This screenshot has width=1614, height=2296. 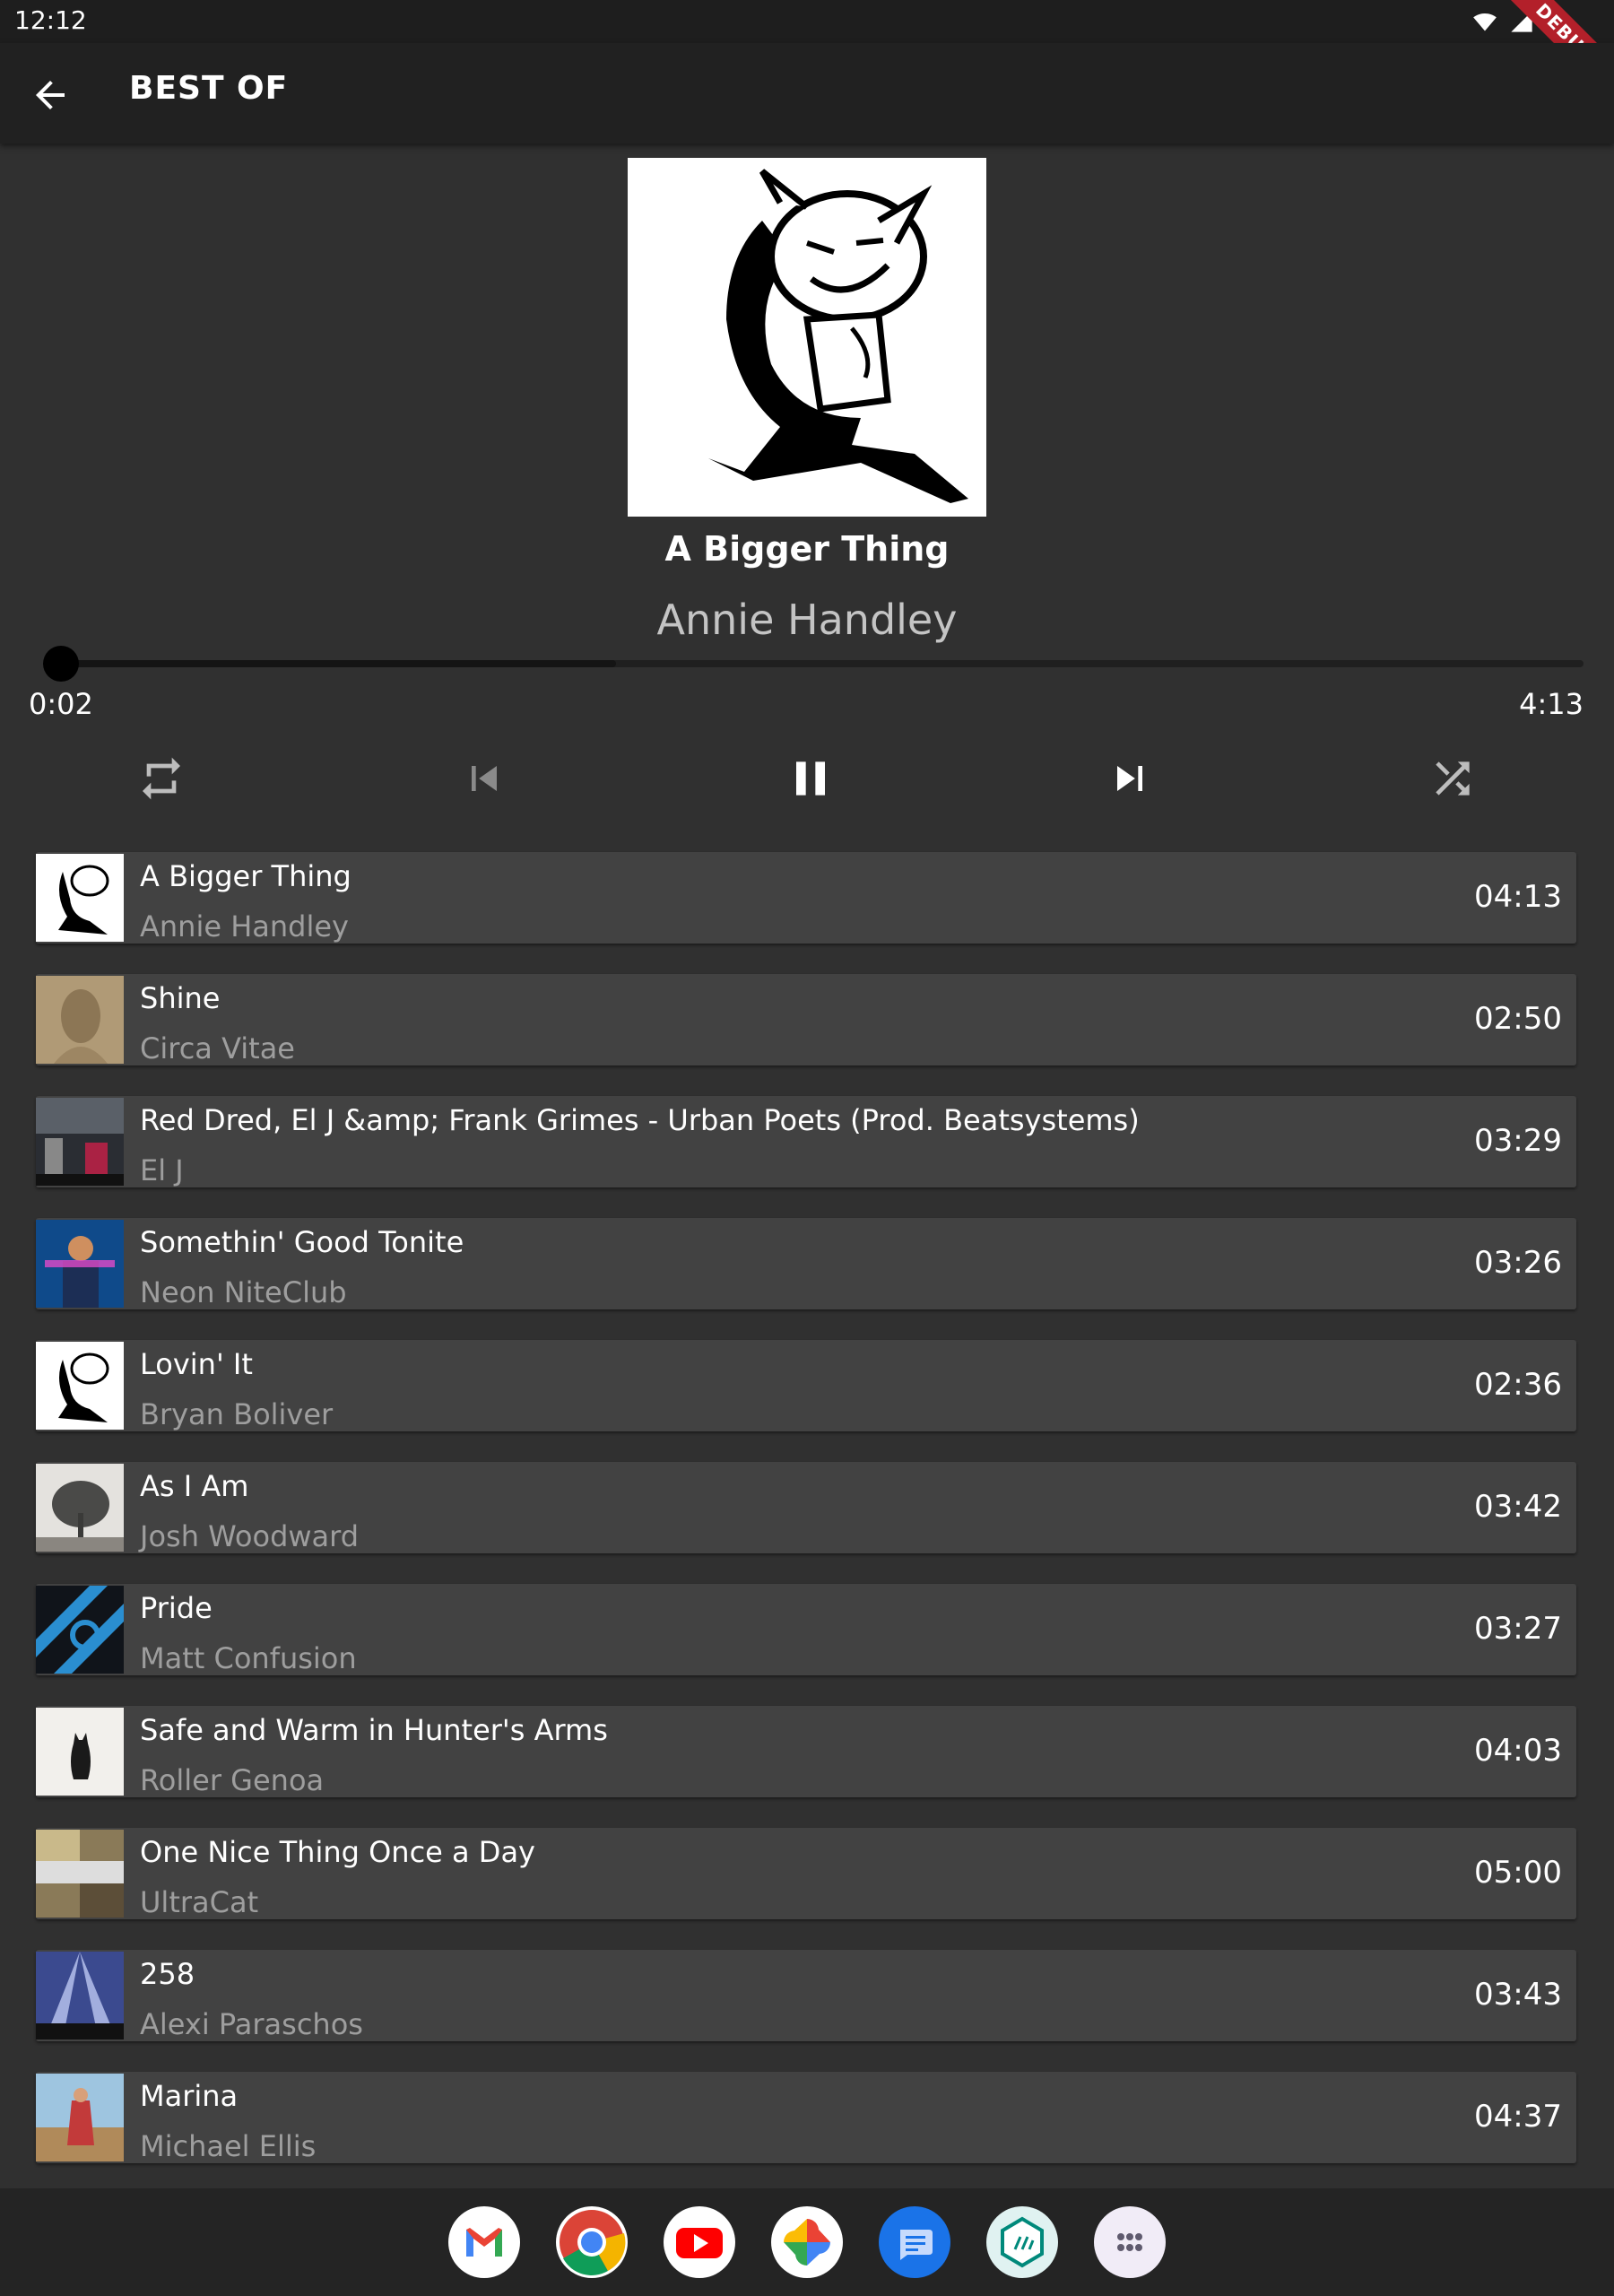 What do you see at coordinates (1518, 2117) in the screenshot?
I see `track-duration: 04:37` at bounding box center [1518, 2117].